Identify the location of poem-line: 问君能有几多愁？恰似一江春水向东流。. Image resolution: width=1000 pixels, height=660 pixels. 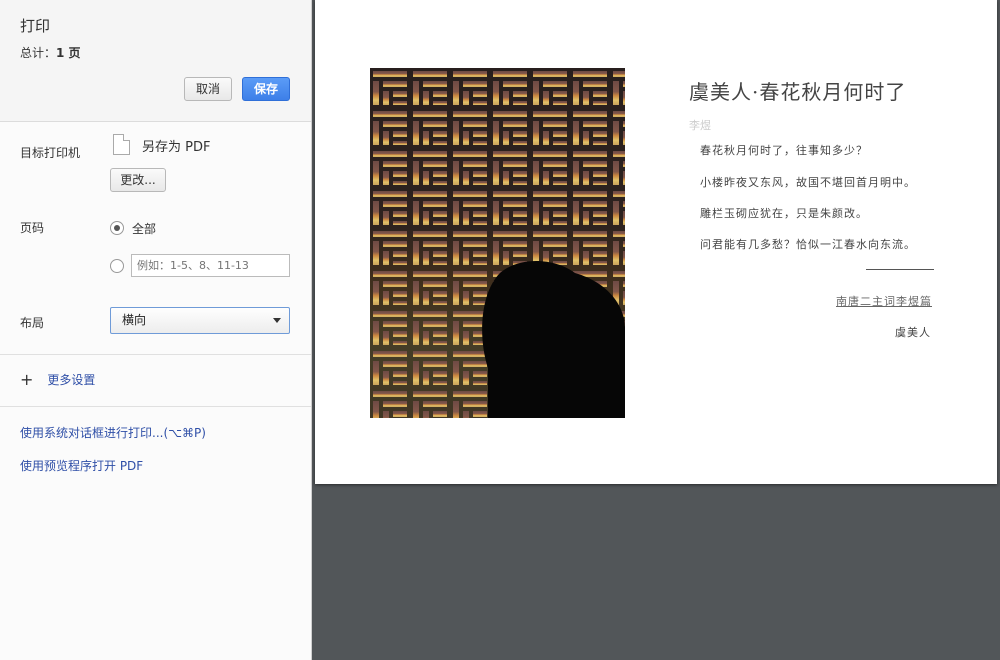
(808, 244).